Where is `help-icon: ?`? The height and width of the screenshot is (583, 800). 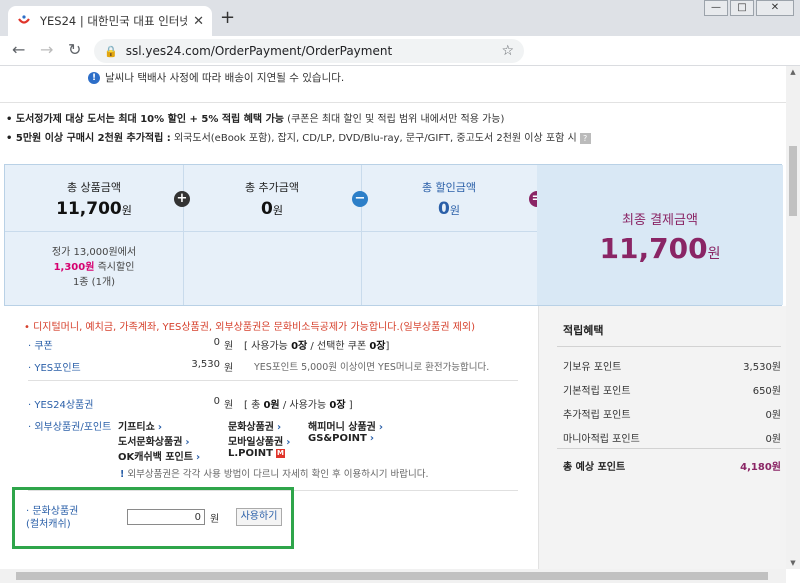
help-icon: ? is located at coordinates (585, 138).